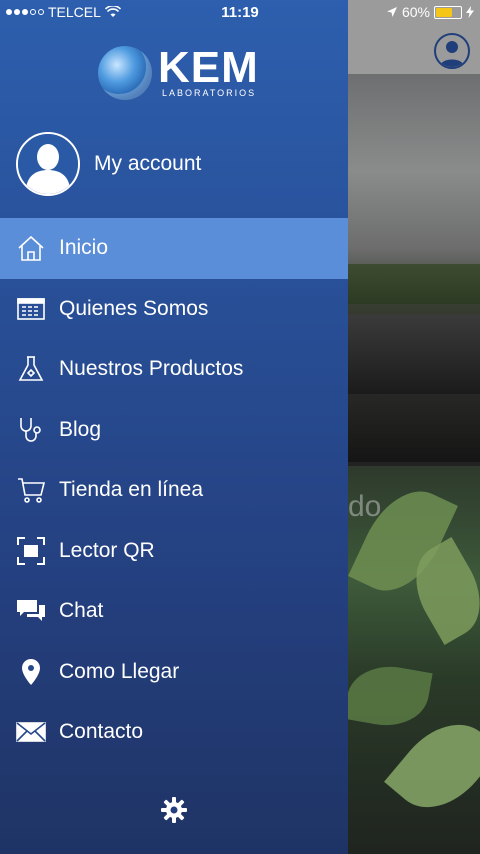 Image resolution: width=480 pixels, height=854 pixels. I want to click on menu-label: Como Llegar, so click(119, 671).